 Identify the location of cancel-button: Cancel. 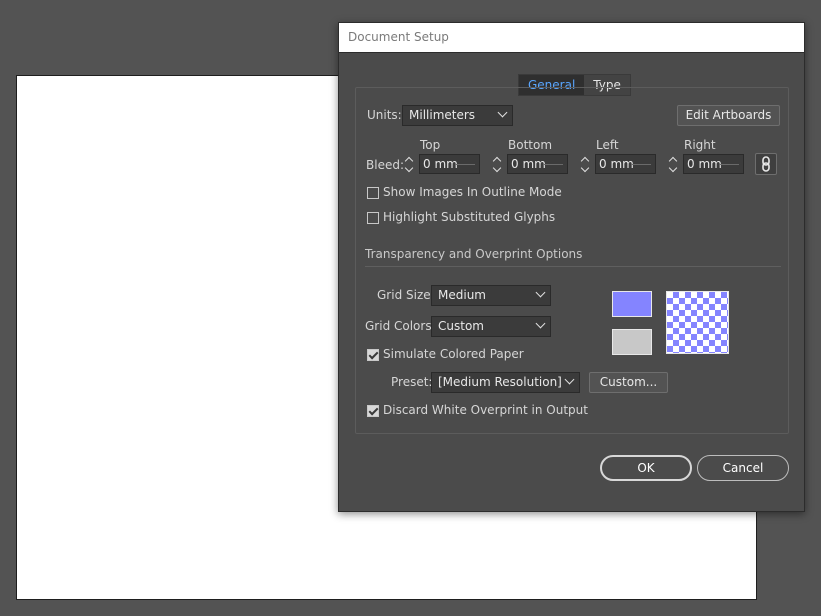
(743, 468).